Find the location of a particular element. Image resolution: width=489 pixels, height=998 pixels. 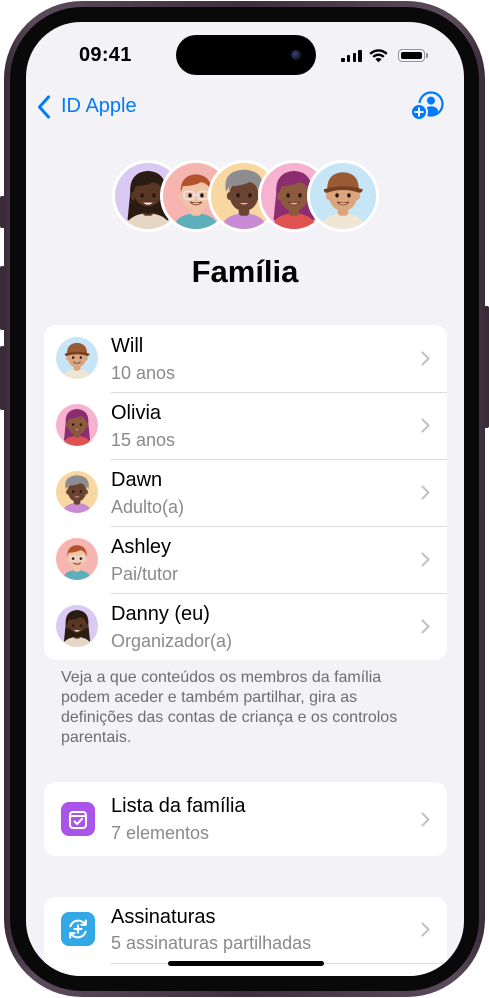

member-row-ashley: Ashley Pai/tutor is located at coordinates (245, 559).